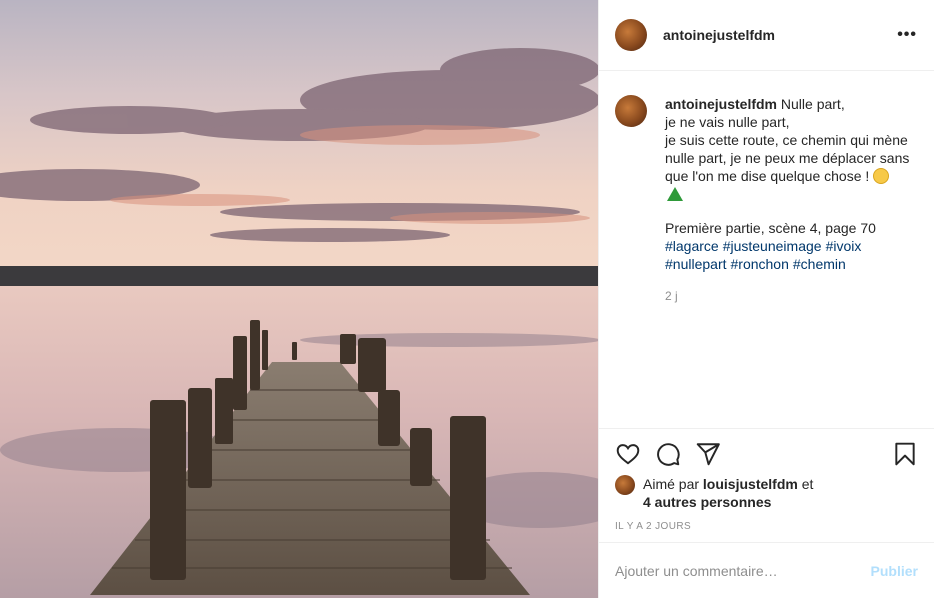 The height and width of the screenshot is (598, 934). Describe the element at coordinates (907, 35) in the screenshot. I see `more-options-icon: •••` at that location.